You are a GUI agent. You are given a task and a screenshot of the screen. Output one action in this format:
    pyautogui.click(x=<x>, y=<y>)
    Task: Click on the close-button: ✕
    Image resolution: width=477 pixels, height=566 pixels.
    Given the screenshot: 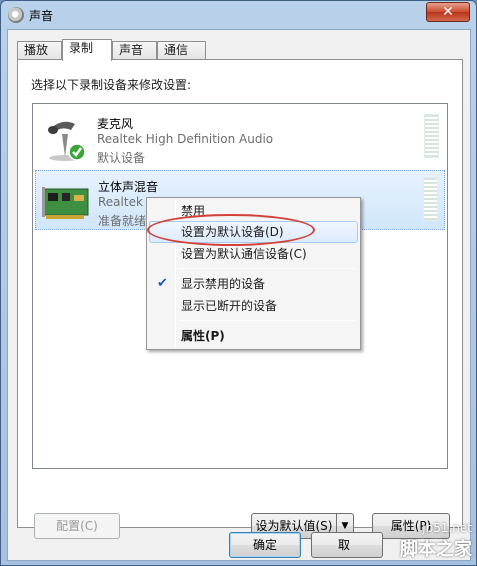 What is the action you would take?
    pyautogui.click(x=448, y=12)
    